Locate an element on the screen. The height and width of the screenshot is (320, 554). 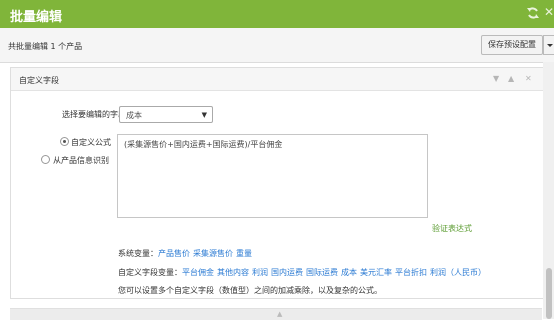
product-count: 共批量编辑 1 个产品 is located at coordinates (45, 46).